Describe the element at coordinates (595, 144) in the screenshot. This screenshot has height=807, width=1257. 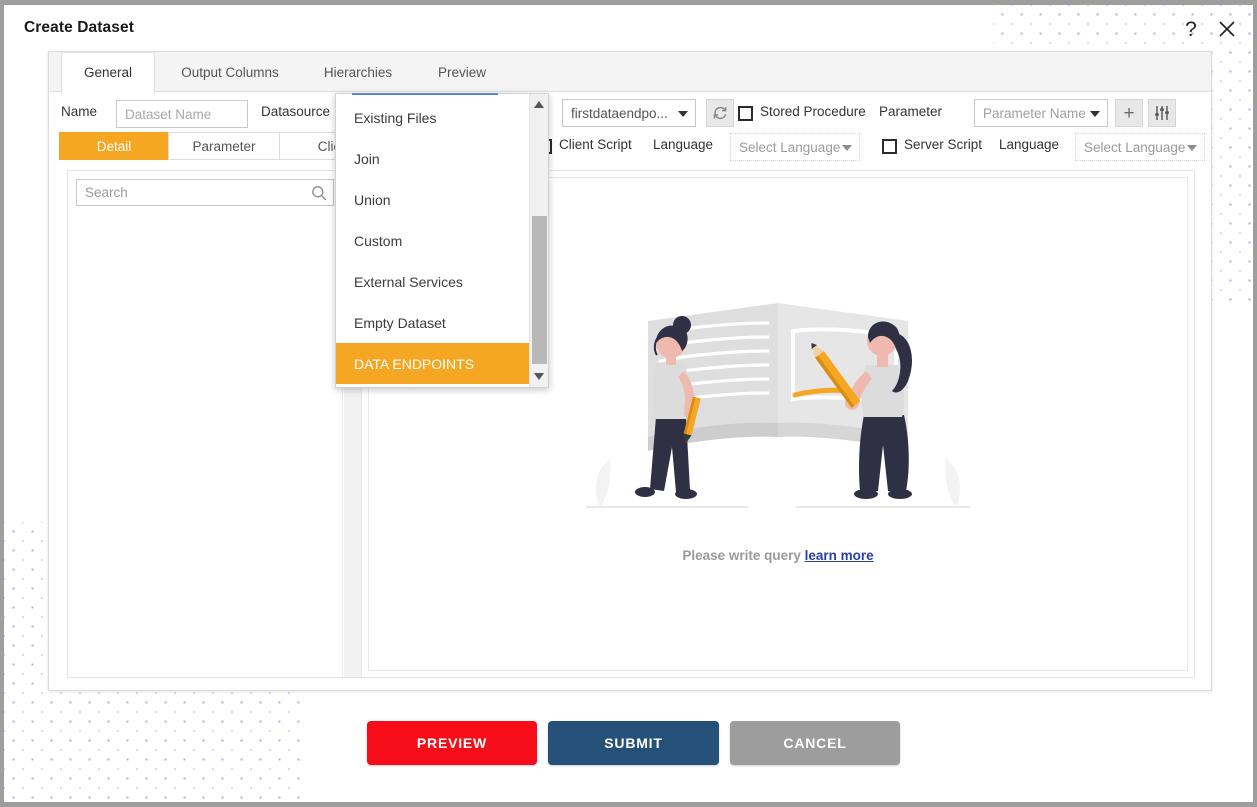
I see `client-script-label: Client Script` at that location.